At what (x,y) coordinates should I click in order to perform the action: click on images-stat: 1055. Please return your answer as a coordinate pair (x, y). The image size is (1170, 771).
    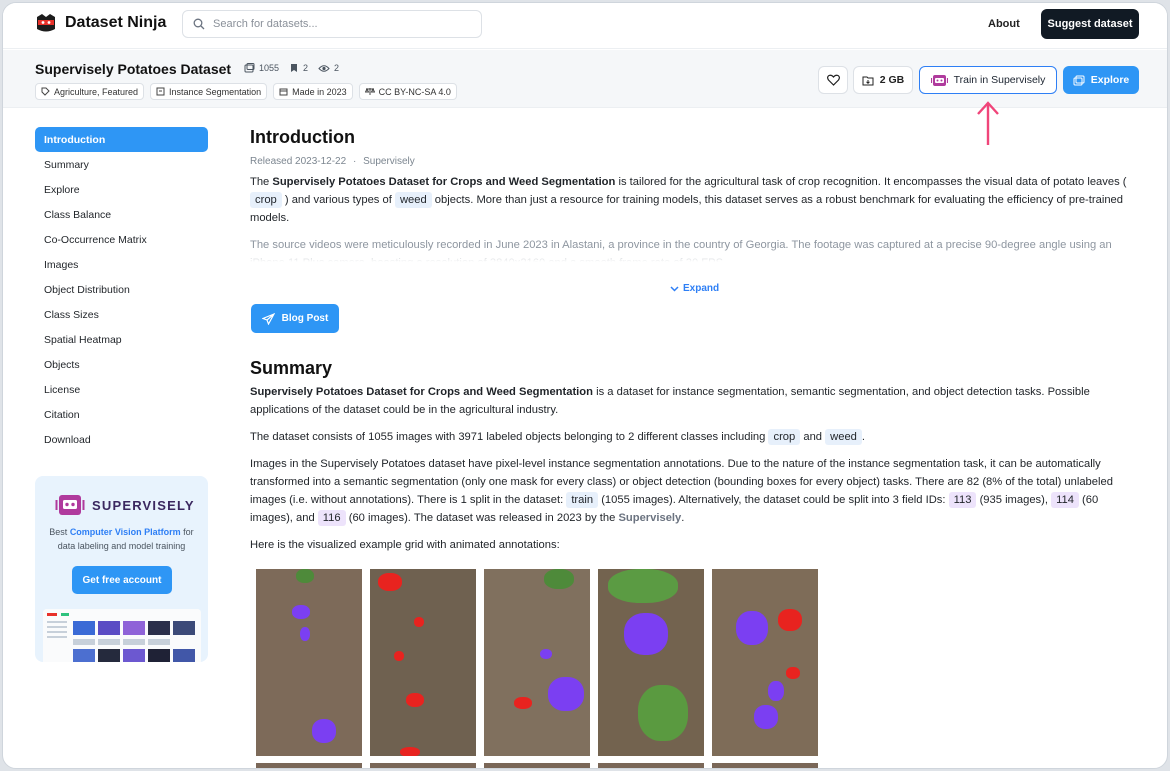
    Looking at the image, I should click on (261, 68).